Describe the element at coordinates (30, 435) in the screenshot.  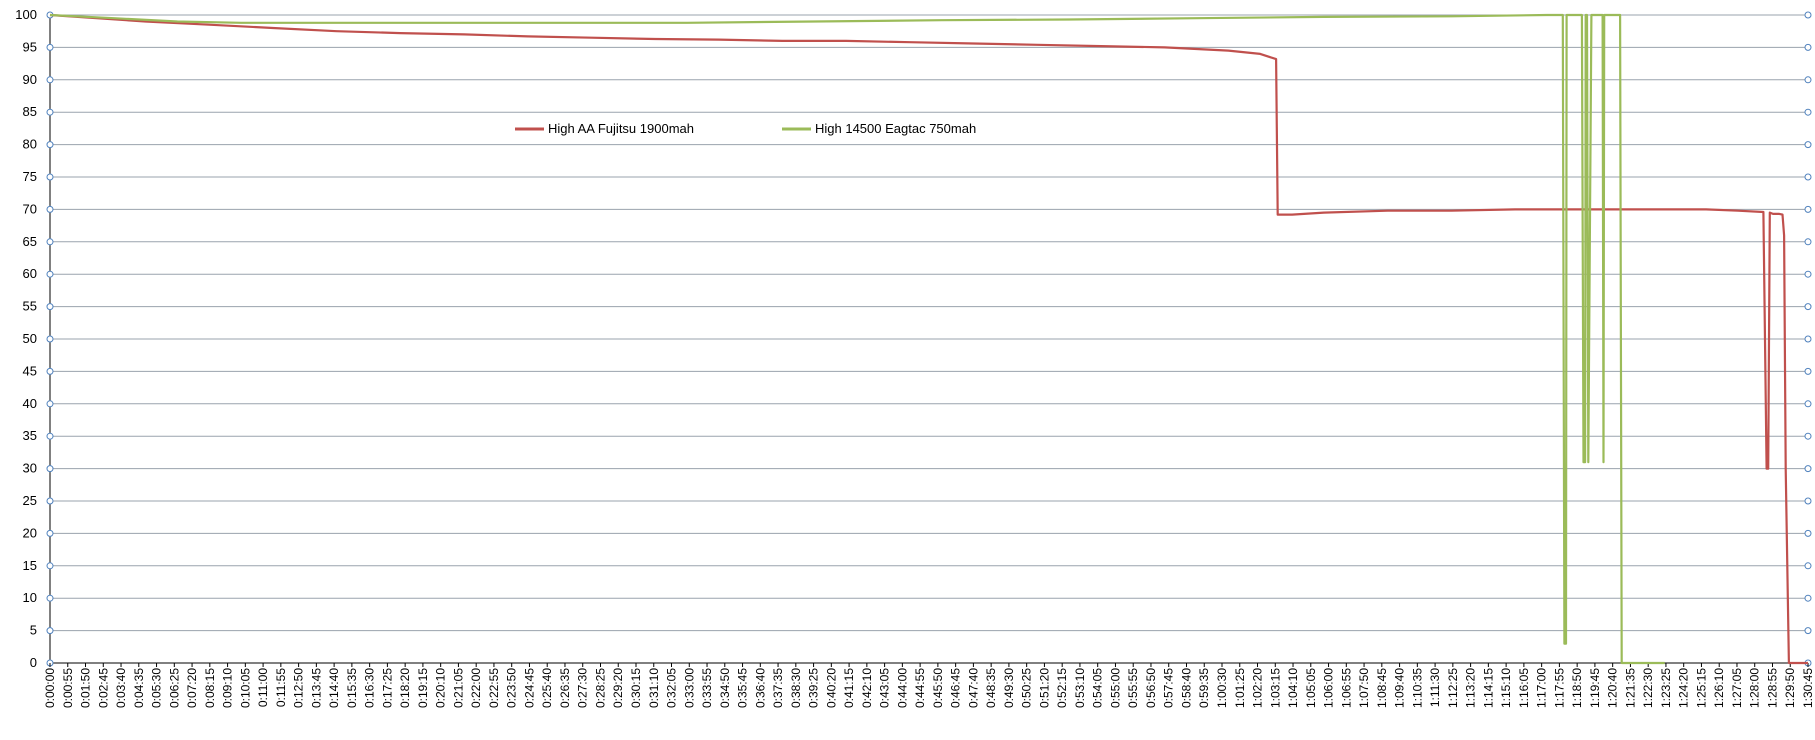
I see `y-tick-label-35: 35` at that location.